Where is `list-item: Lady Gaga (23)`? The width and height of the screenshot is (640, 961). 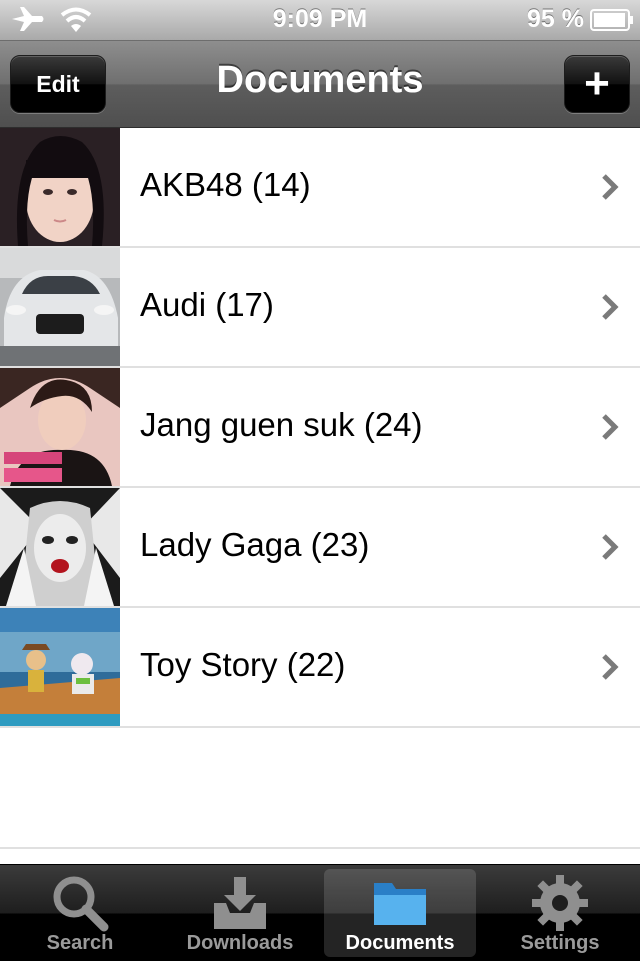
list-item: Lady Gaga (23) is located at coordinates (320, 548).